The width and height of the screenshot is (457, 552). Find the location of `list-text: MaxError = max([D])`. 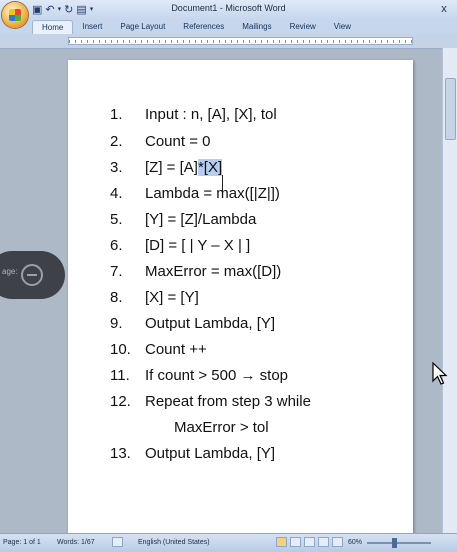

list-text: MaxError = max([D]) is located at coordinates (213, 271).